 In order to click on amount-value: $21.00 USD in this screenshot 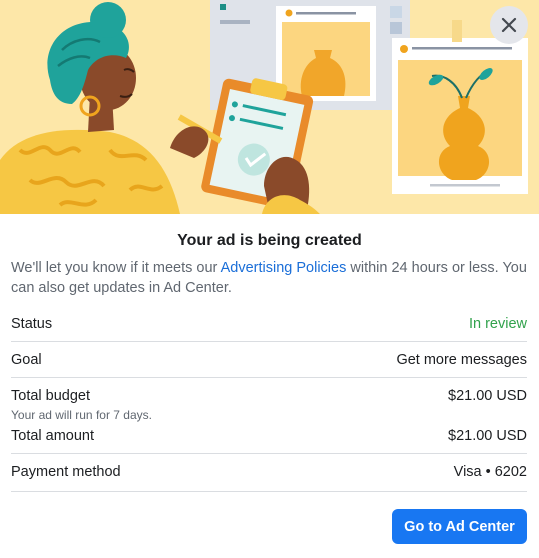, I will do `click(487, 436)`.